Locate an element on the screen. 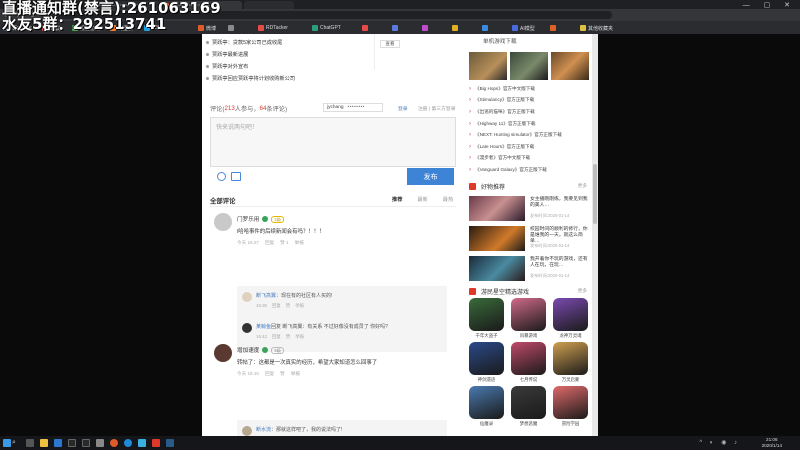  search-icon: ⌕ is located at coordinates (14, 443).